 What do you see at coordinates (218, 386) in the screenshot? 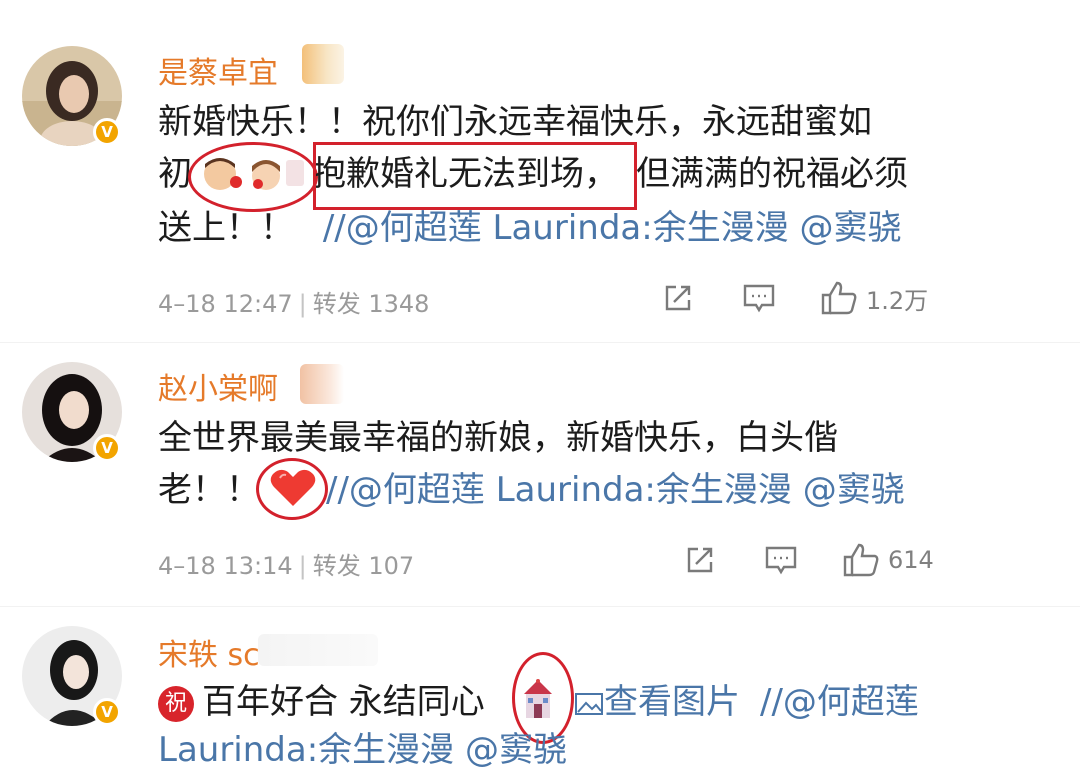
I see `username: 赵小棠啊` at bounding box center [218, 386].